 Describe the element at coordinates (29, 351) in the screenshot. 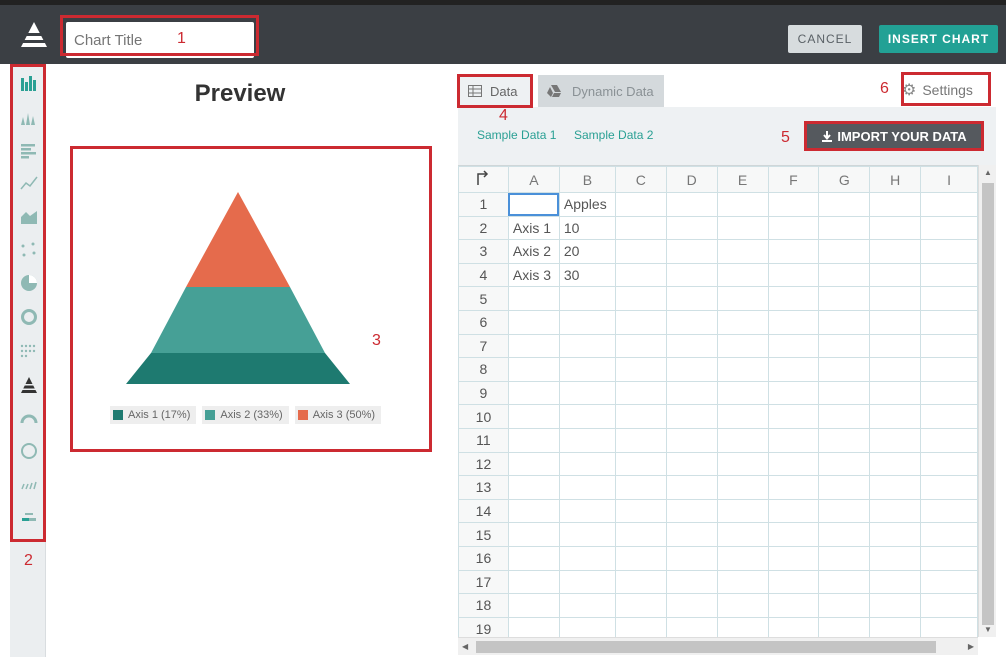

I see `dot-matrix-chart-icon` at that location.